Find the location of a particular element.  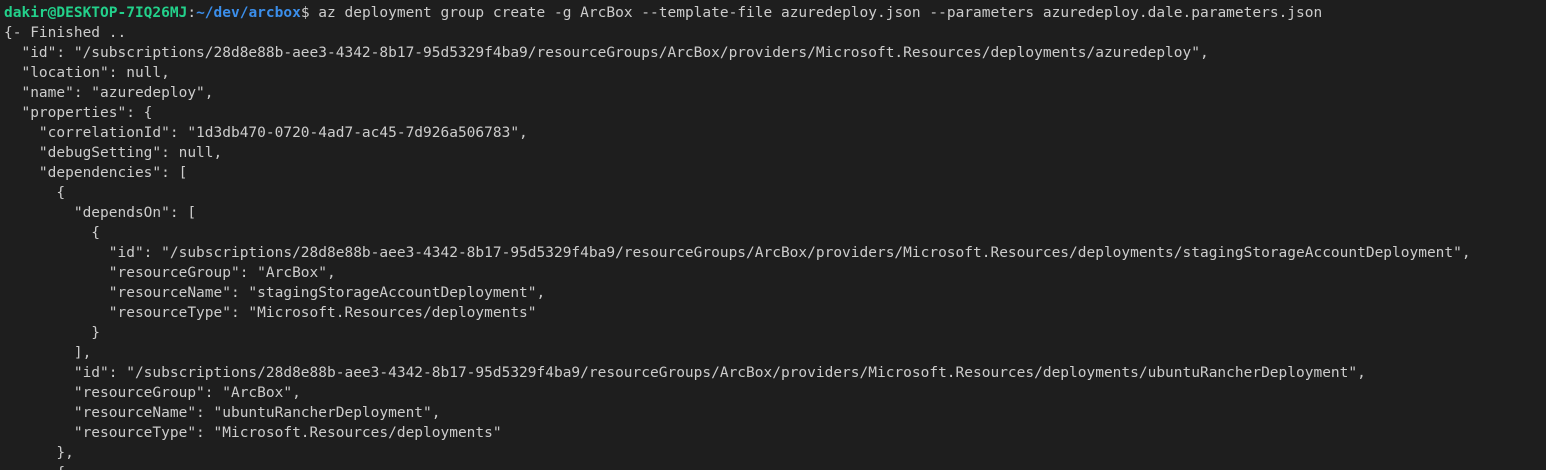

output-line: {- Finished .. is located at coordinates (65, 33).